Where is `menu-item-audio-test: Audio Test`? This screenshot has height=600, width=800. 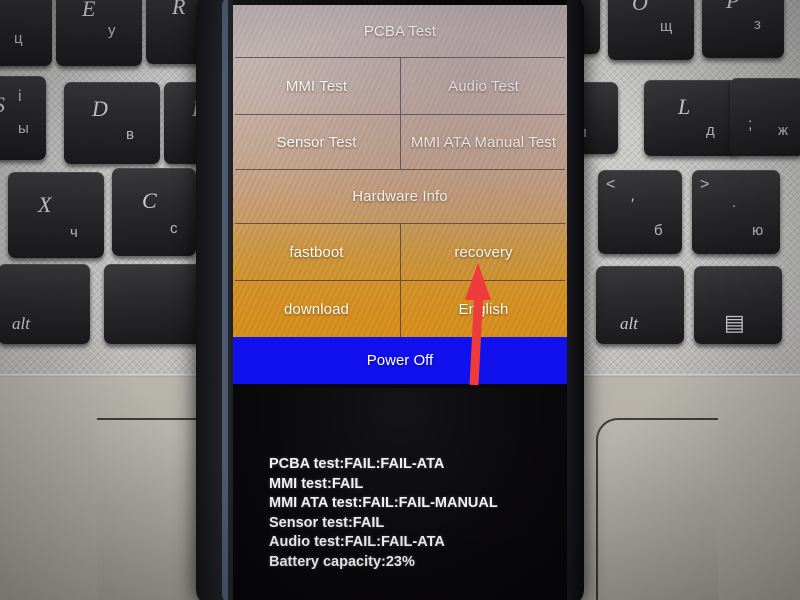
menu-item-audio-test: Audio Test is located at coordinates (483, 86).